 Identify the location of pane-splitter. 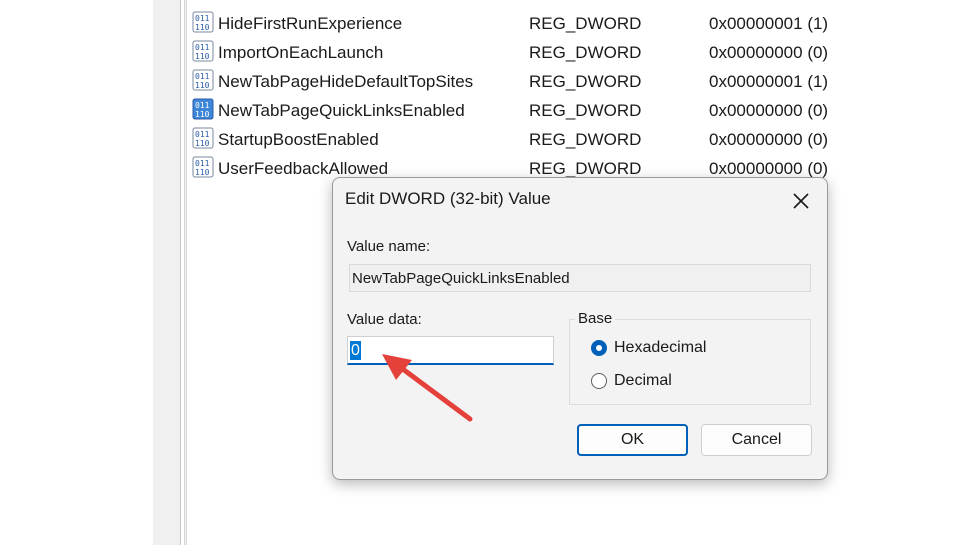
(185, 272).